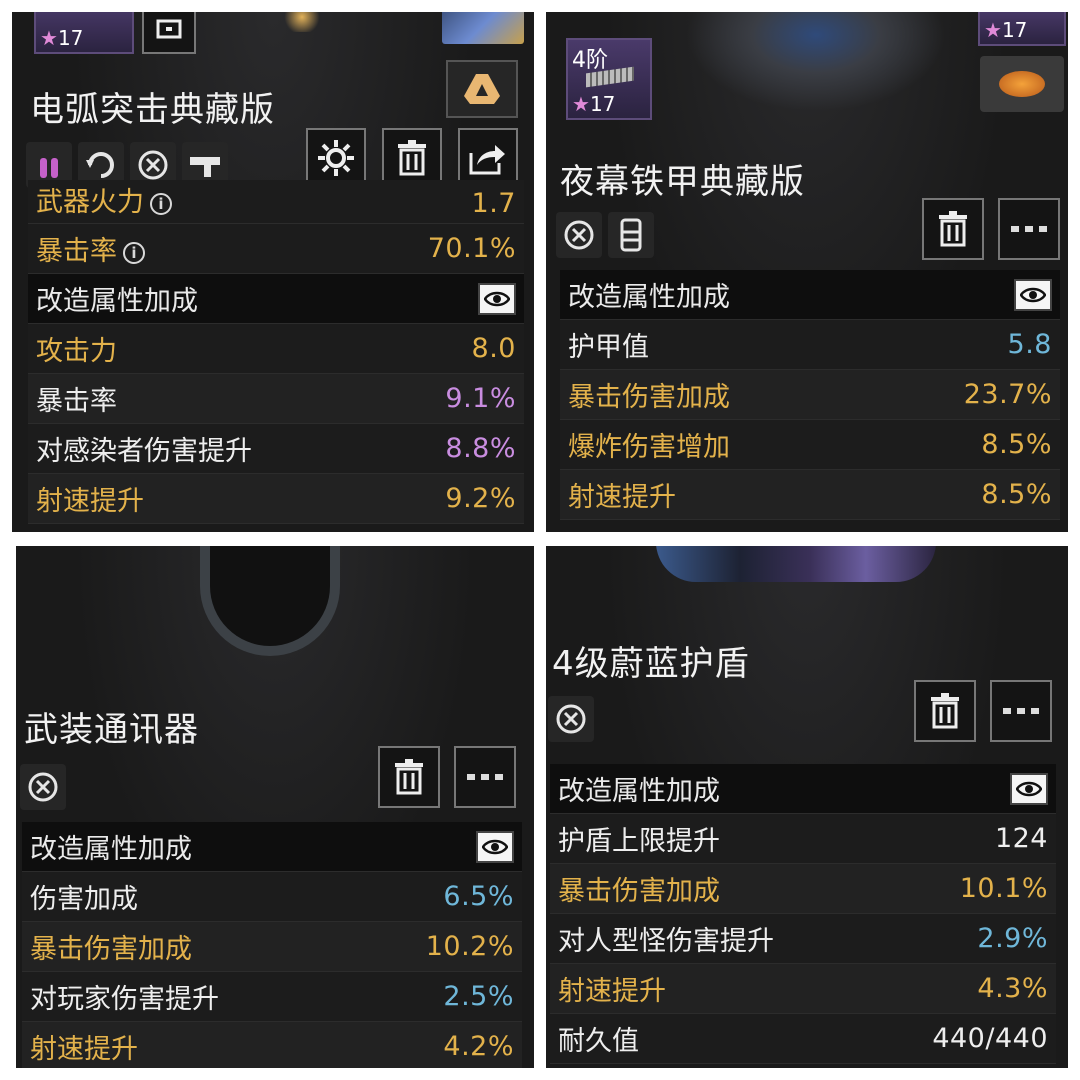 This screenshot has height=1080, width=1080. Describe the element at coordinates (478, 896) in the screenshot. I see `stat-value: 6.5%` at that location.